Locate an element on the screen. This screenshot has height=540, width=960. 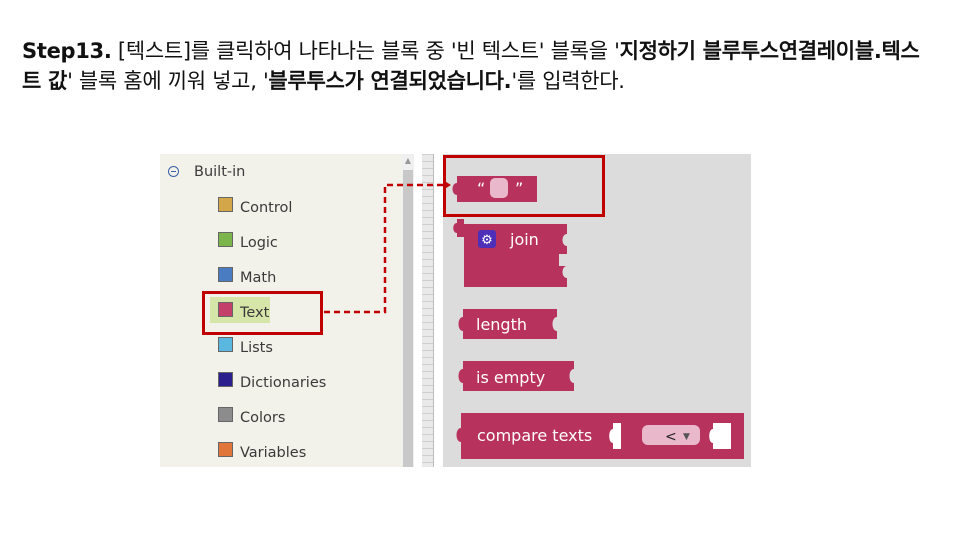
instruction-part-1: [텍스트]를 클릭하여 나타나는 블록 중 '빈 텍스트' 블록을 ' is located at coordinates (365, 51).